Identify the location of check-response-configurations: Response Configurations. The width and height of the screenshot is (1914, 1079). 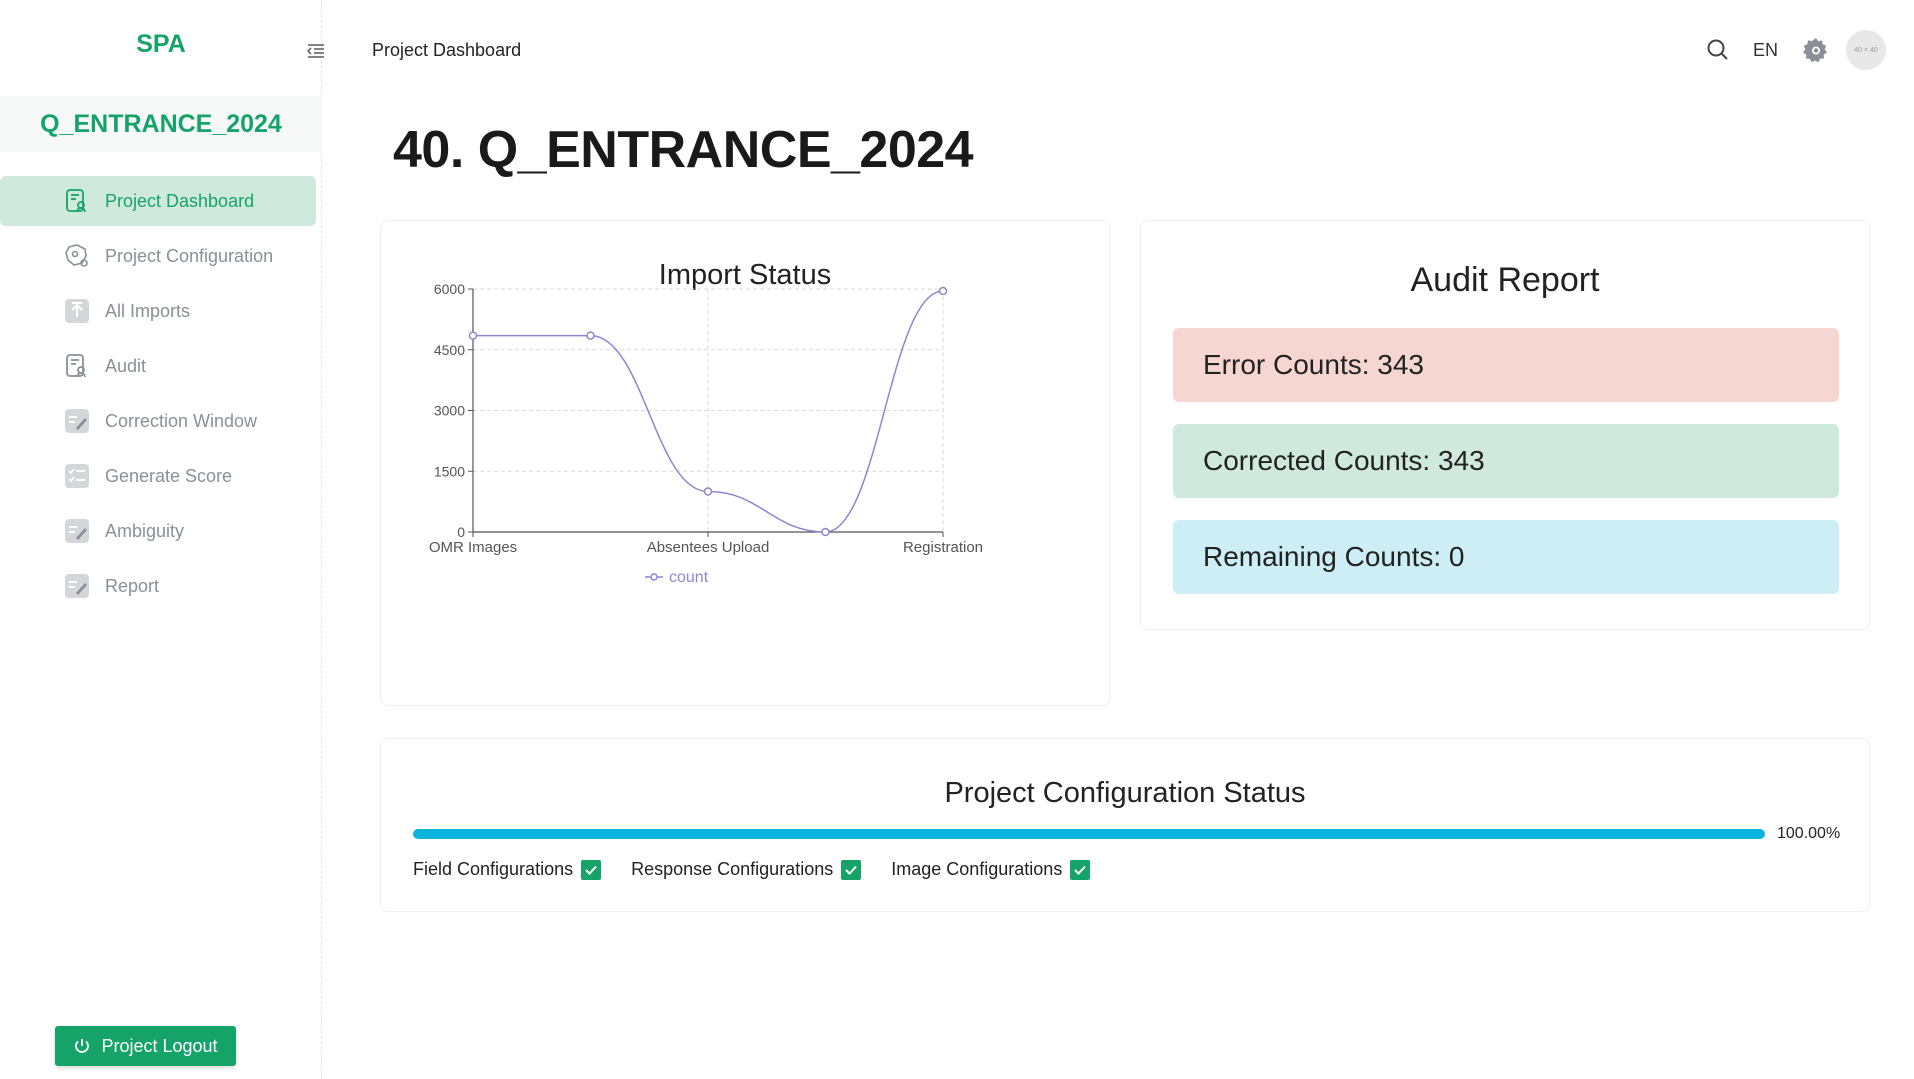
(746, 869).